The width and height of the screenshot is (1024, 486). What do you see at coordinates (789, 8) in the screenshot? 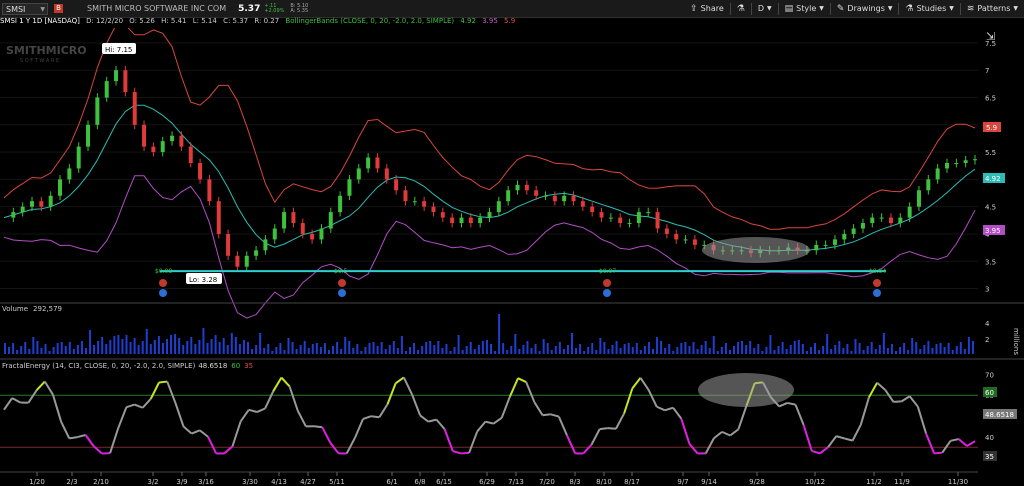
I see `chart-style-icon: ▤` at bounding box center [789, 8].